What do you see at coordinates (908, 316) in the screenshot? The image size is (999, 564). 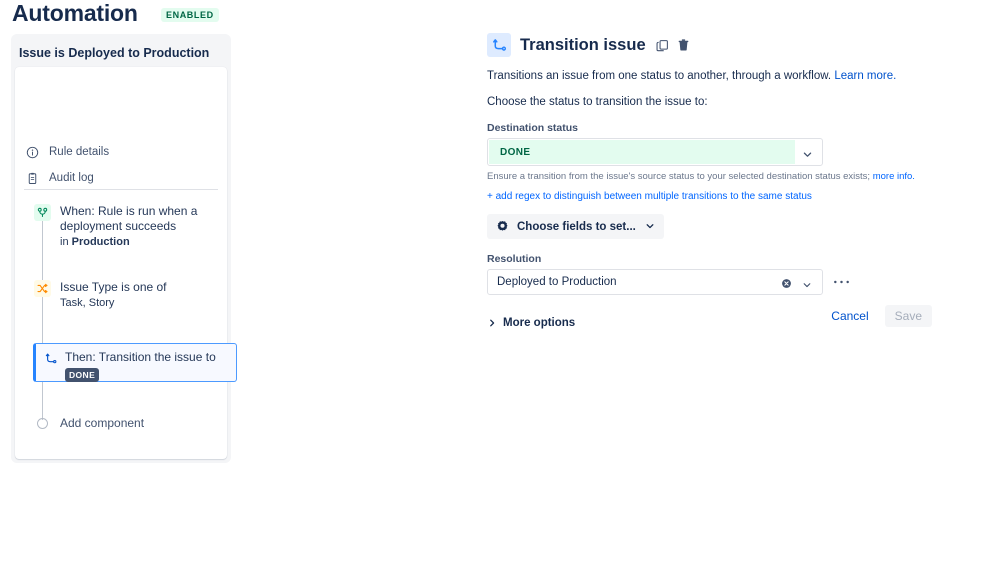 I see `save-button: Save` at bounding box center [908, 316].